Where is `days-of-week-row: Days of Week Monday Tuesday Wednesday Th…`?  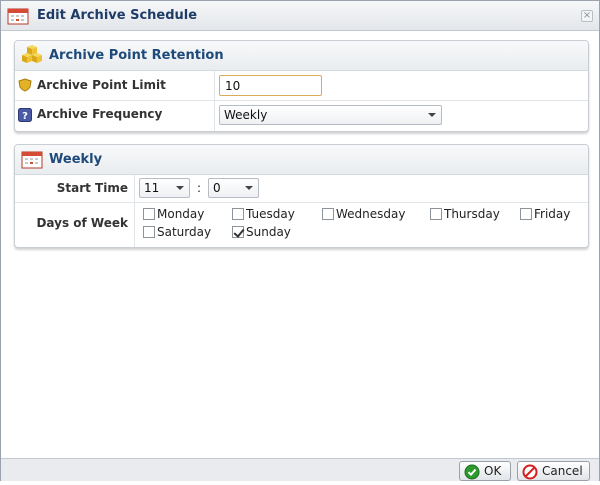
days-of-week-row: Days of Week Monday Tuesday Wednesday Th… is located at coordinates (301, 225).